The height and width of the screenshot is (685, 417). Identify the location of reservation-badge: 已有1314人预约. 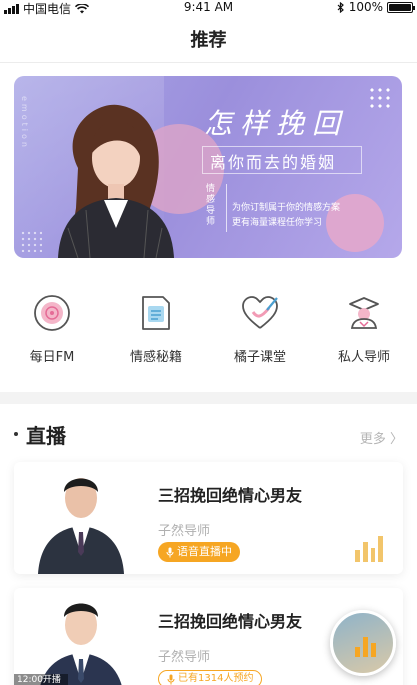
(210, 677).